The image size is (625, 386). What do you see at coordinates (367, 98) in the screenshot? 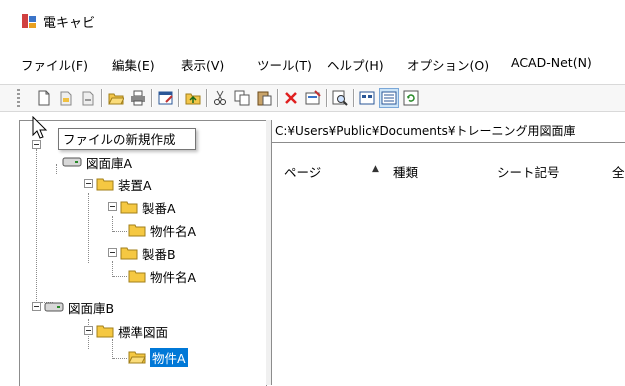
I see `view-list-icon` at bounding box center [367, 98].